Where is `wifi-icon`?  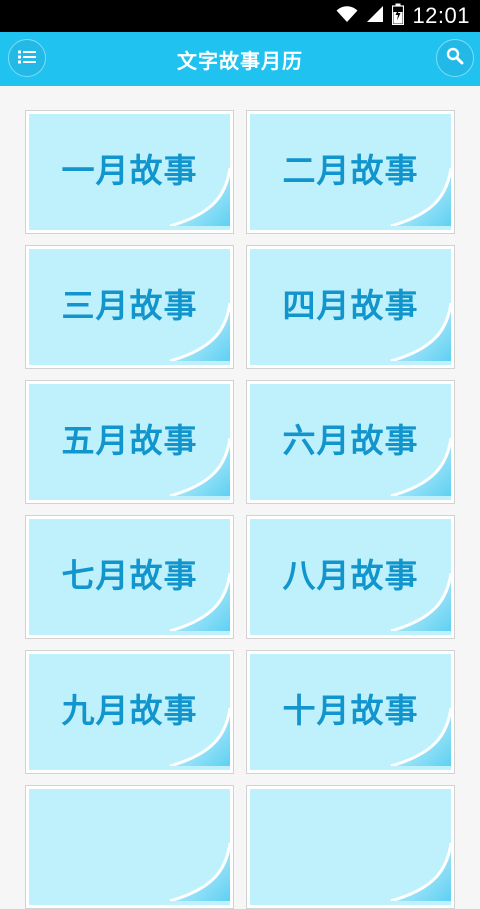
wifi-icon is located at coordinates (347, 16).